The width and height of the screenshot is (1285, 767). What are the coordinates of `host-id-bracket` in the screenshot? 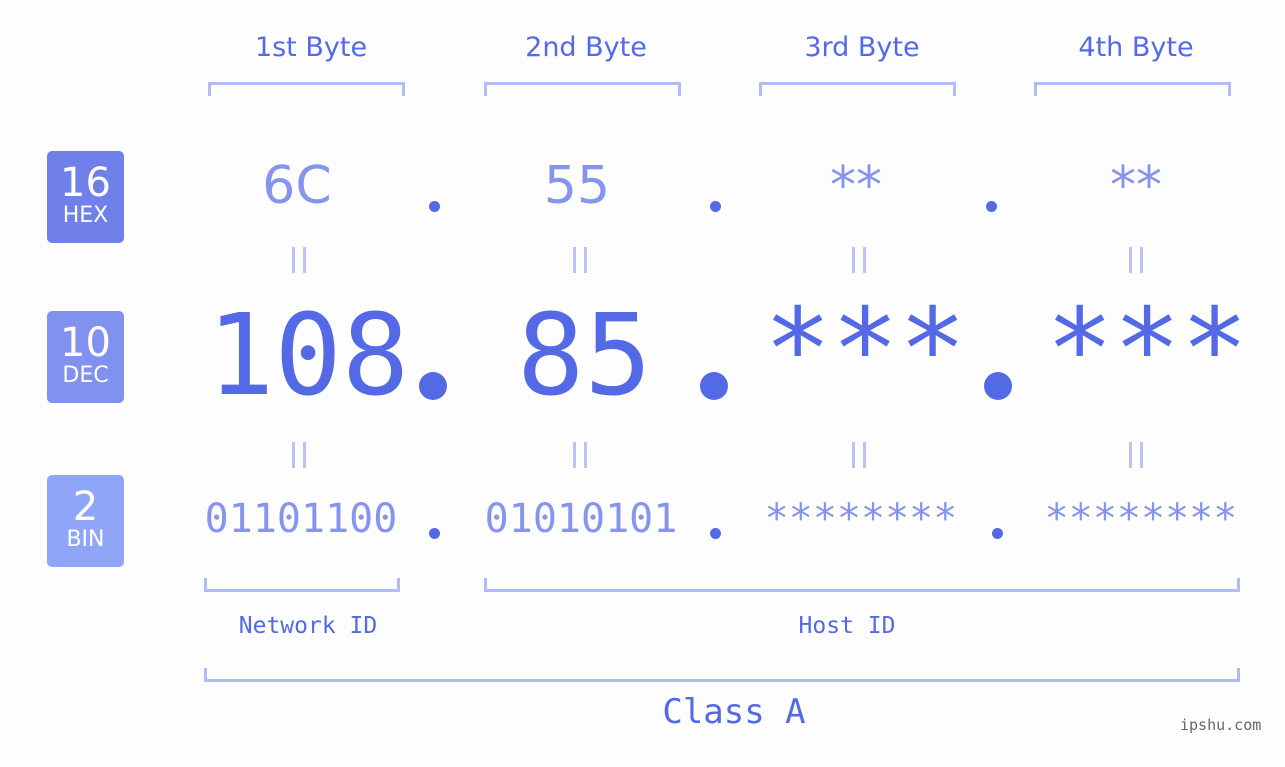 It's located at (862, 585).